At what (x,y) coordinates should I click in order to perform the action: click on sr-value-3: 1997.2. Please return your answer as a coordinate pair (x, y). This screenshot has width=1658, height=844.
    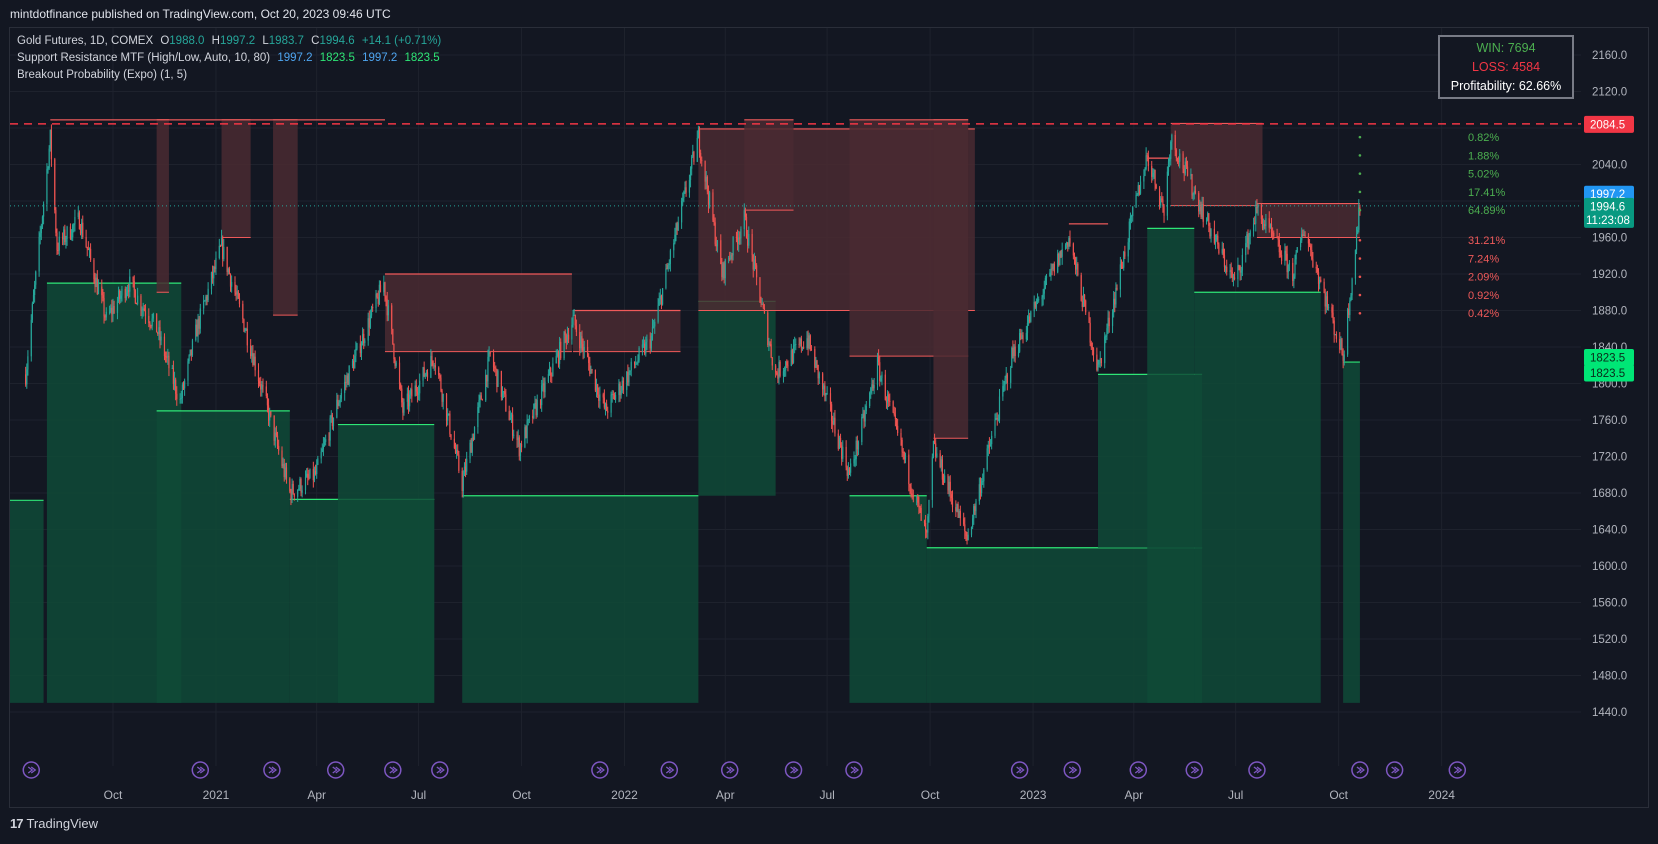
    Looking at the image, I should click on (380, 58).